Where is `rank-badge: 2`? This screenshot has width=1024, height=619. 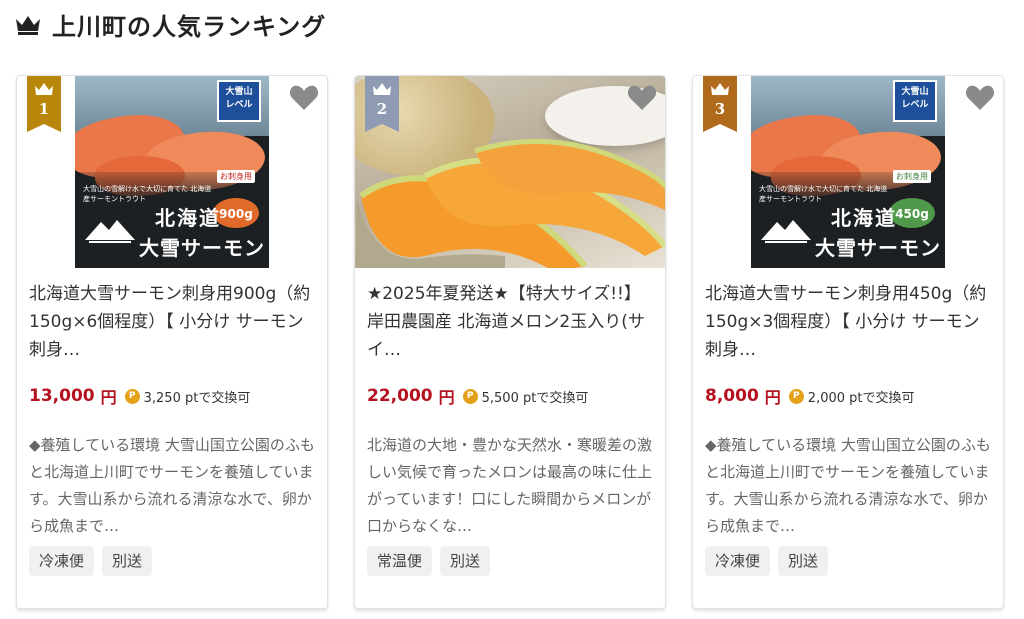 rank-badge: 2 is located at coordinates (382, 104).